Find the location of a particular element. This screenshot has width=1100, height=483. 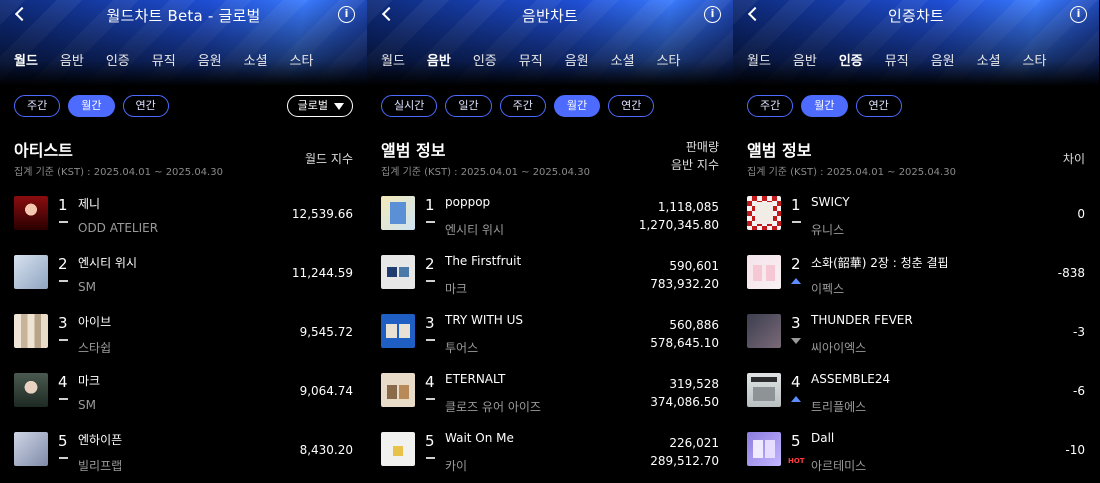

chart-row: 4 ASSEMBLE24 트리플에스 -6 is located at coordinates (916, 390).